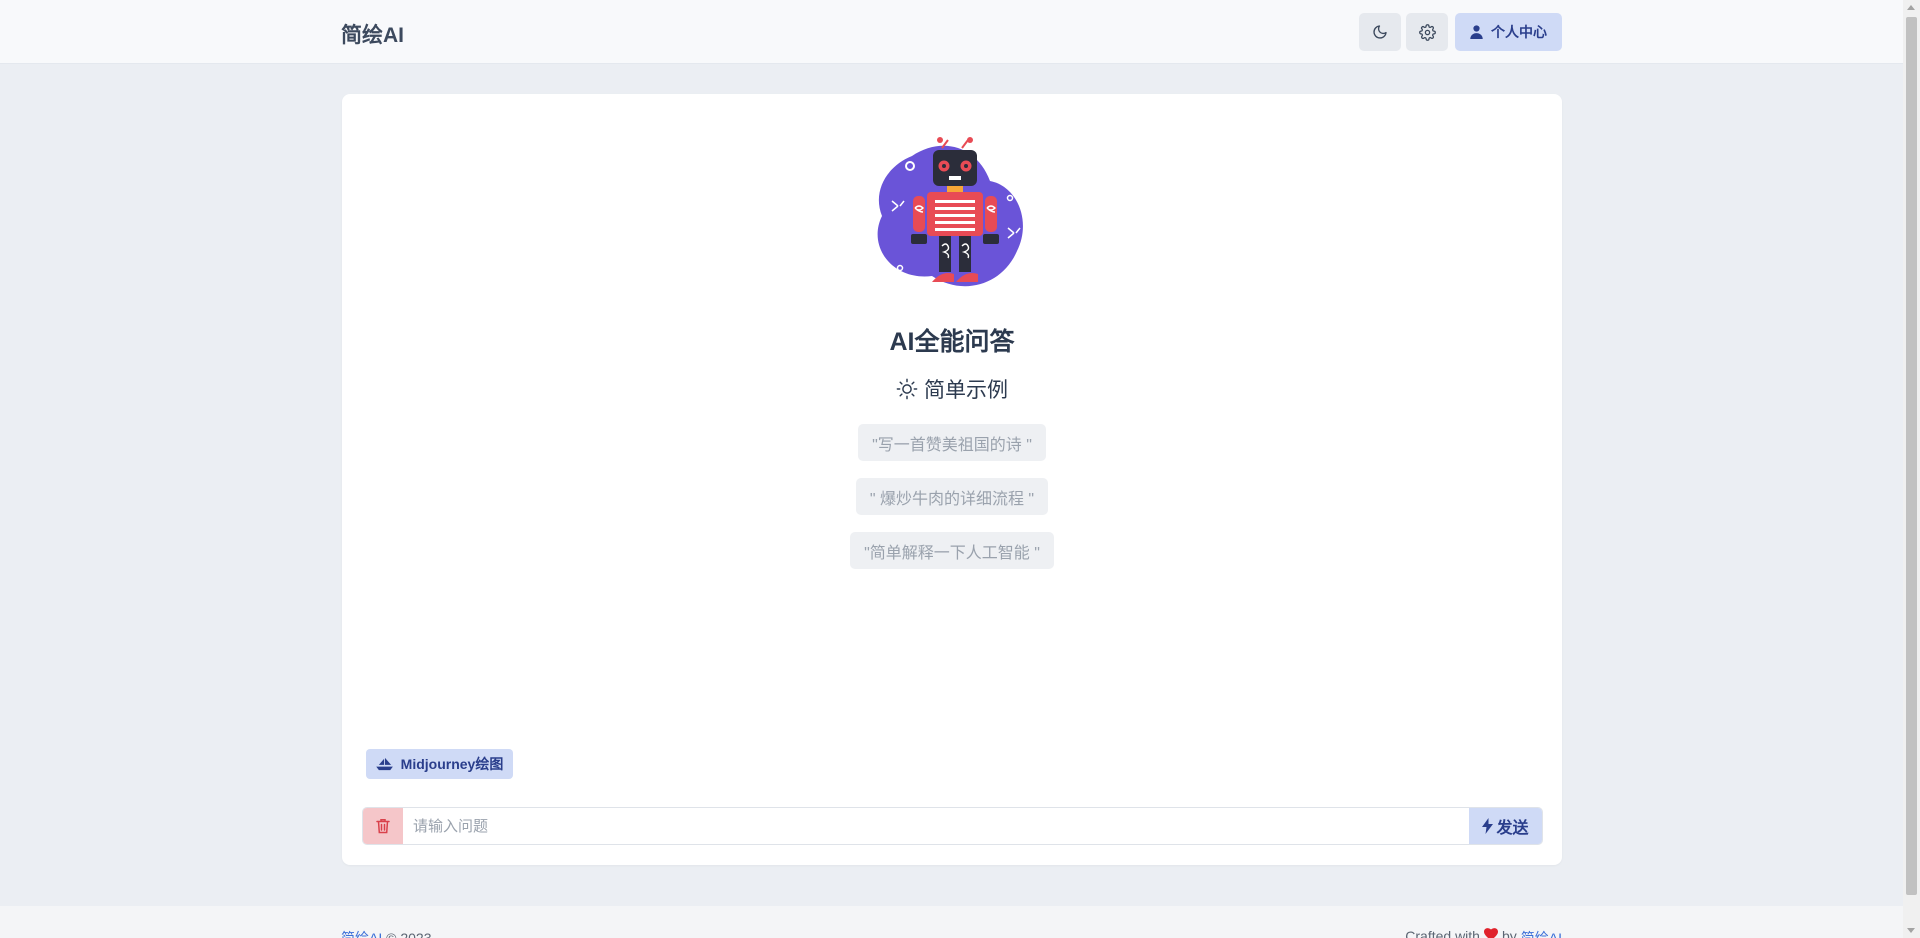  Describe the element at coordinates (950, 212) in the screenshot. I see `robot-illustration` at that location.